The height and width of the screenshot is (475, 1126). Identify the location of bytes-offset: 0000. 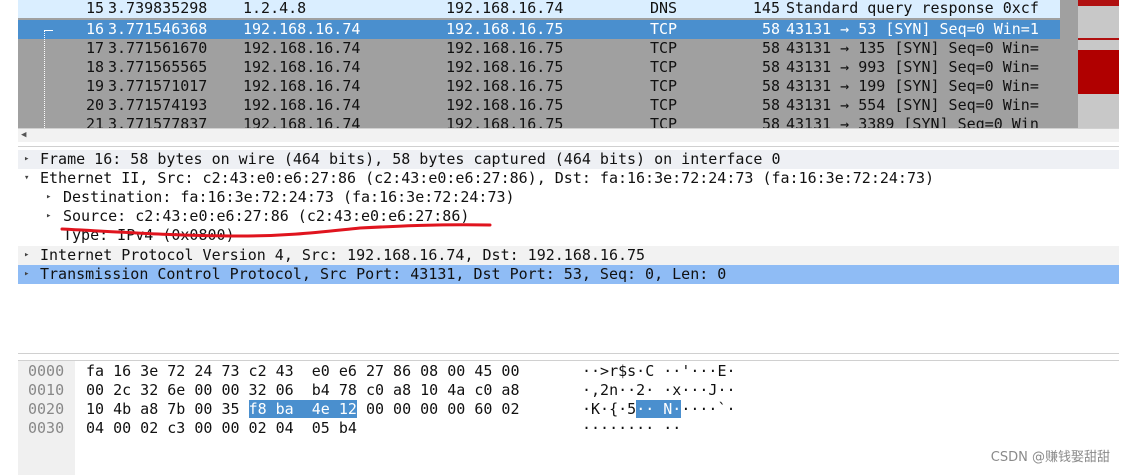
(46, 371).